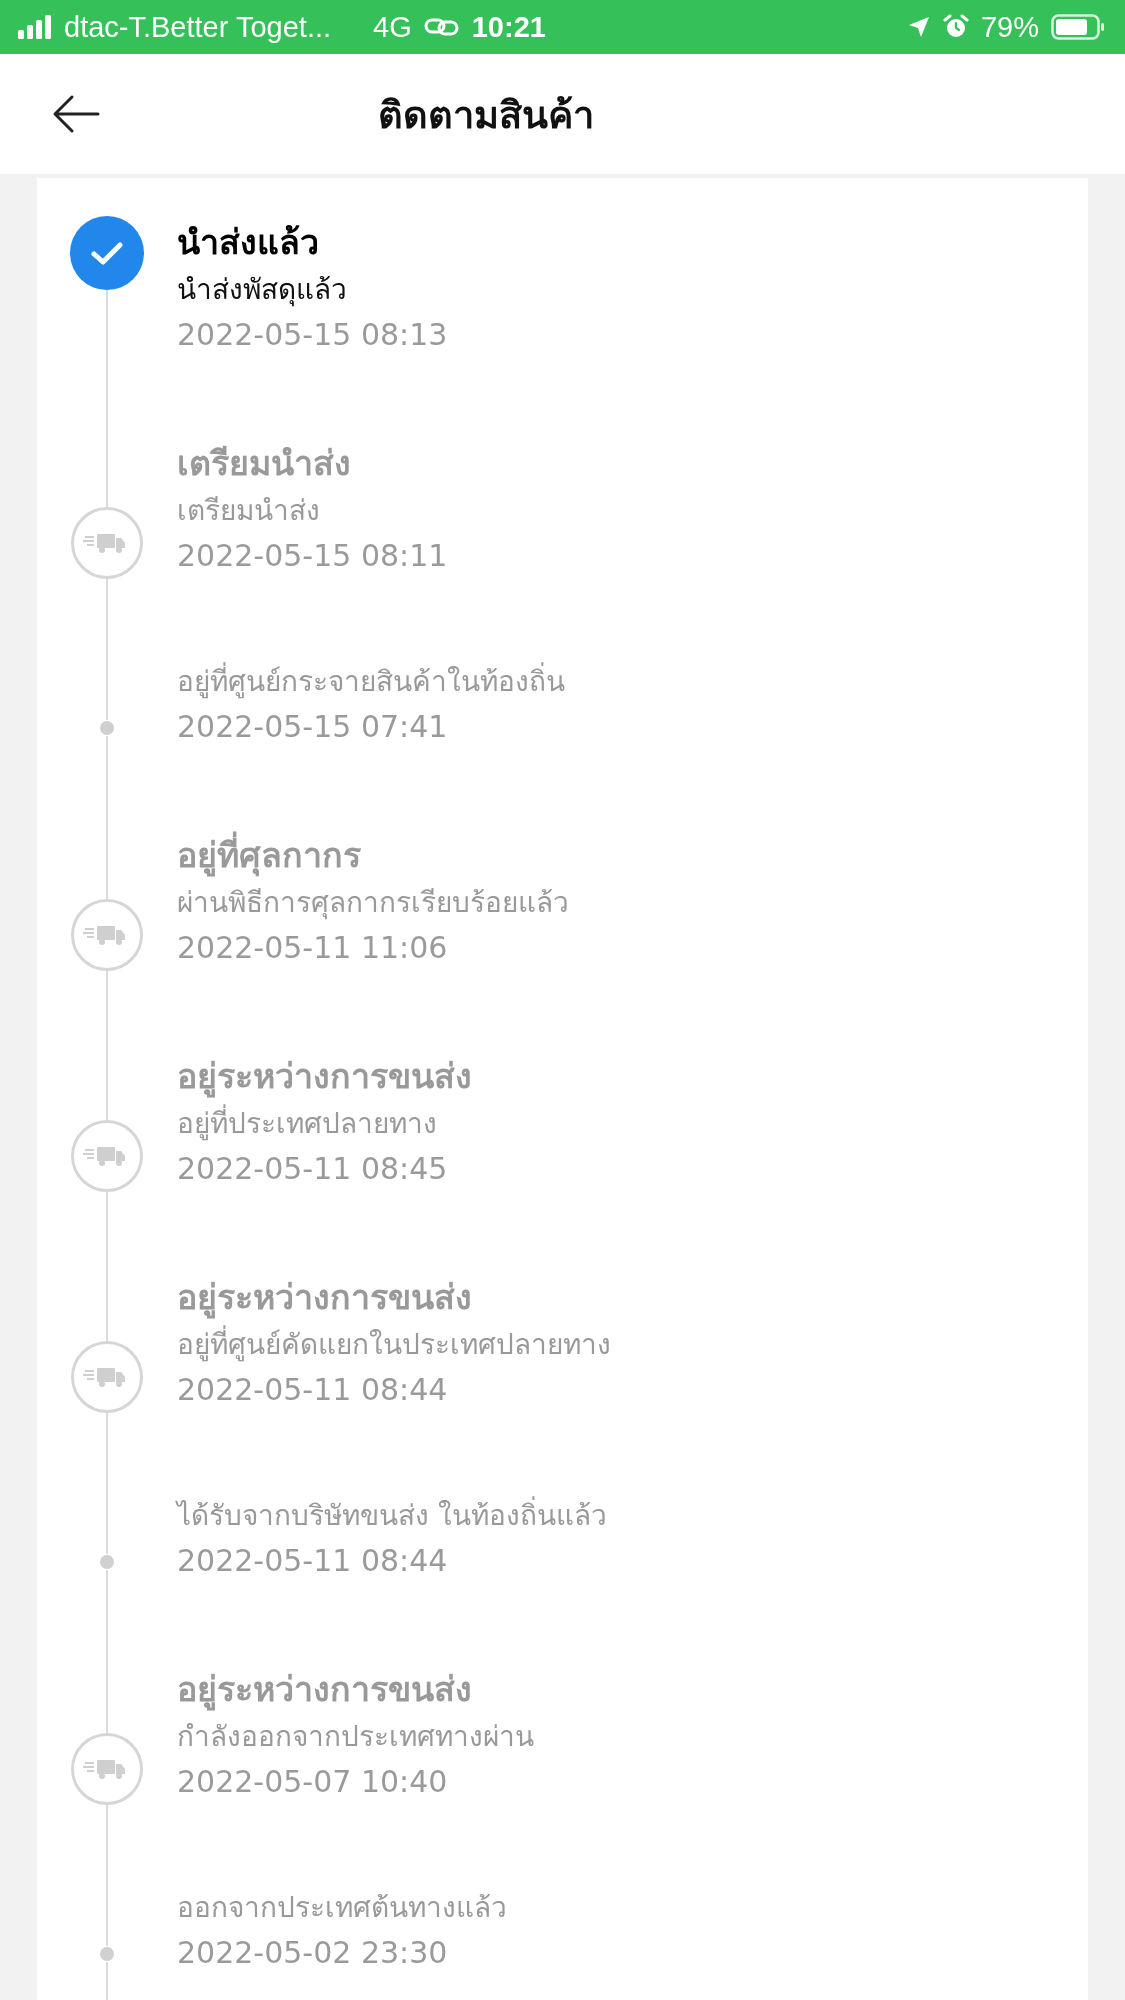 The image size is (1125, 2000). What do you see at coordinates (313, 1953) in the screenshot?
I see `event-time: 2022-05-02 23:30` at bounding box center [313, 1953].